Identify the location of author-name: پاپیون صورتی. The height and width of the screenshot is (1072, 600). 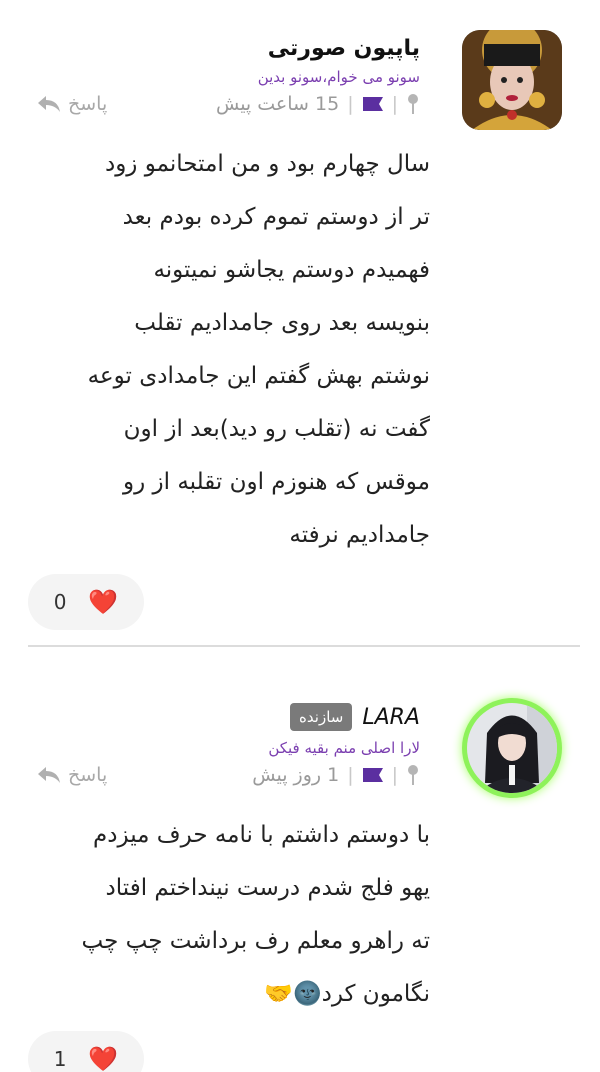
(344, 48).